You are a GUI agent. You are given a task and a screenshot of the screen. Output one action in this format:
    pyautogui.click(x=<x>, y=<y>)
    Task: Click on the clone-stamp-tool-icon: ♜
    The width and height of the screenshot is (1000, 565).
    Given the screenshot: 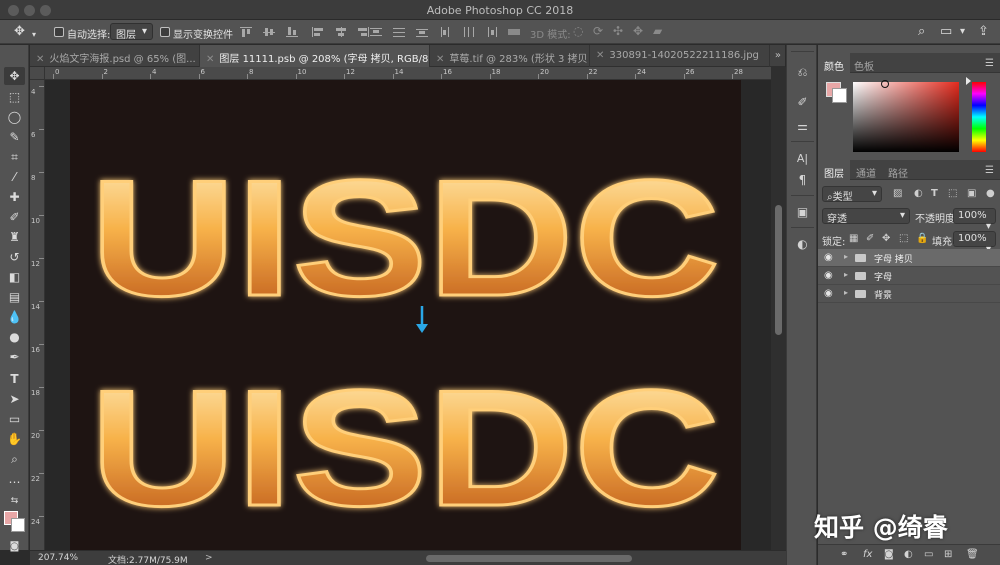 What is the action you would take?
    pyautogui.click(x=14, y=237)
    